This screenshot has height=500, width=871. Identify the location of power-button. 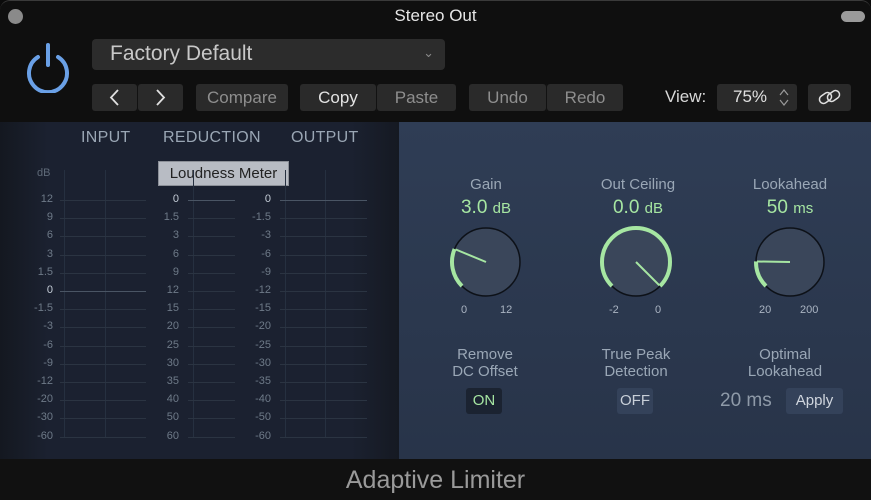
(48, 68).